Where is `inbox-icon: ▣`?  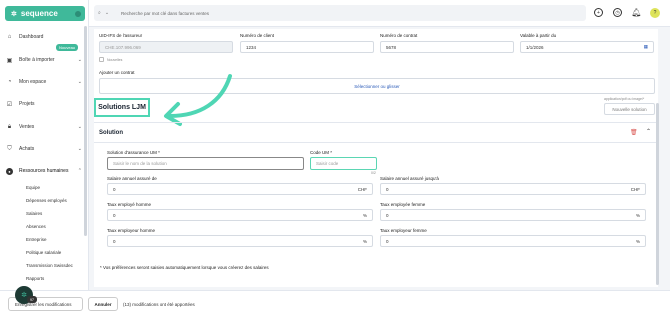
inbox-icon: ▣ is located at coordinates (9, 60).